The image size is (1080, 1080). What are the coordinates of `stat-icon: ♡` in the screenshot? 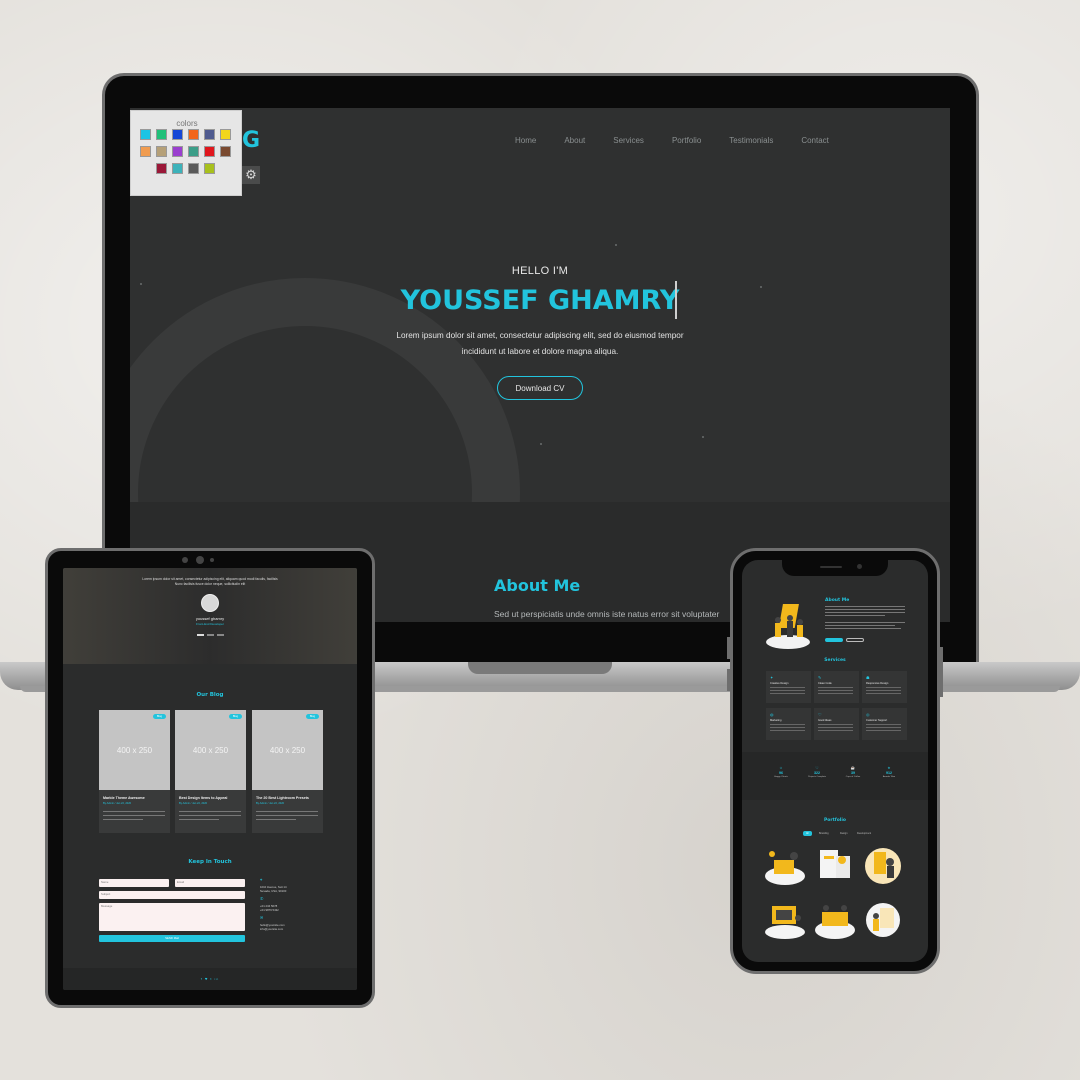 It's located at (817, 768).